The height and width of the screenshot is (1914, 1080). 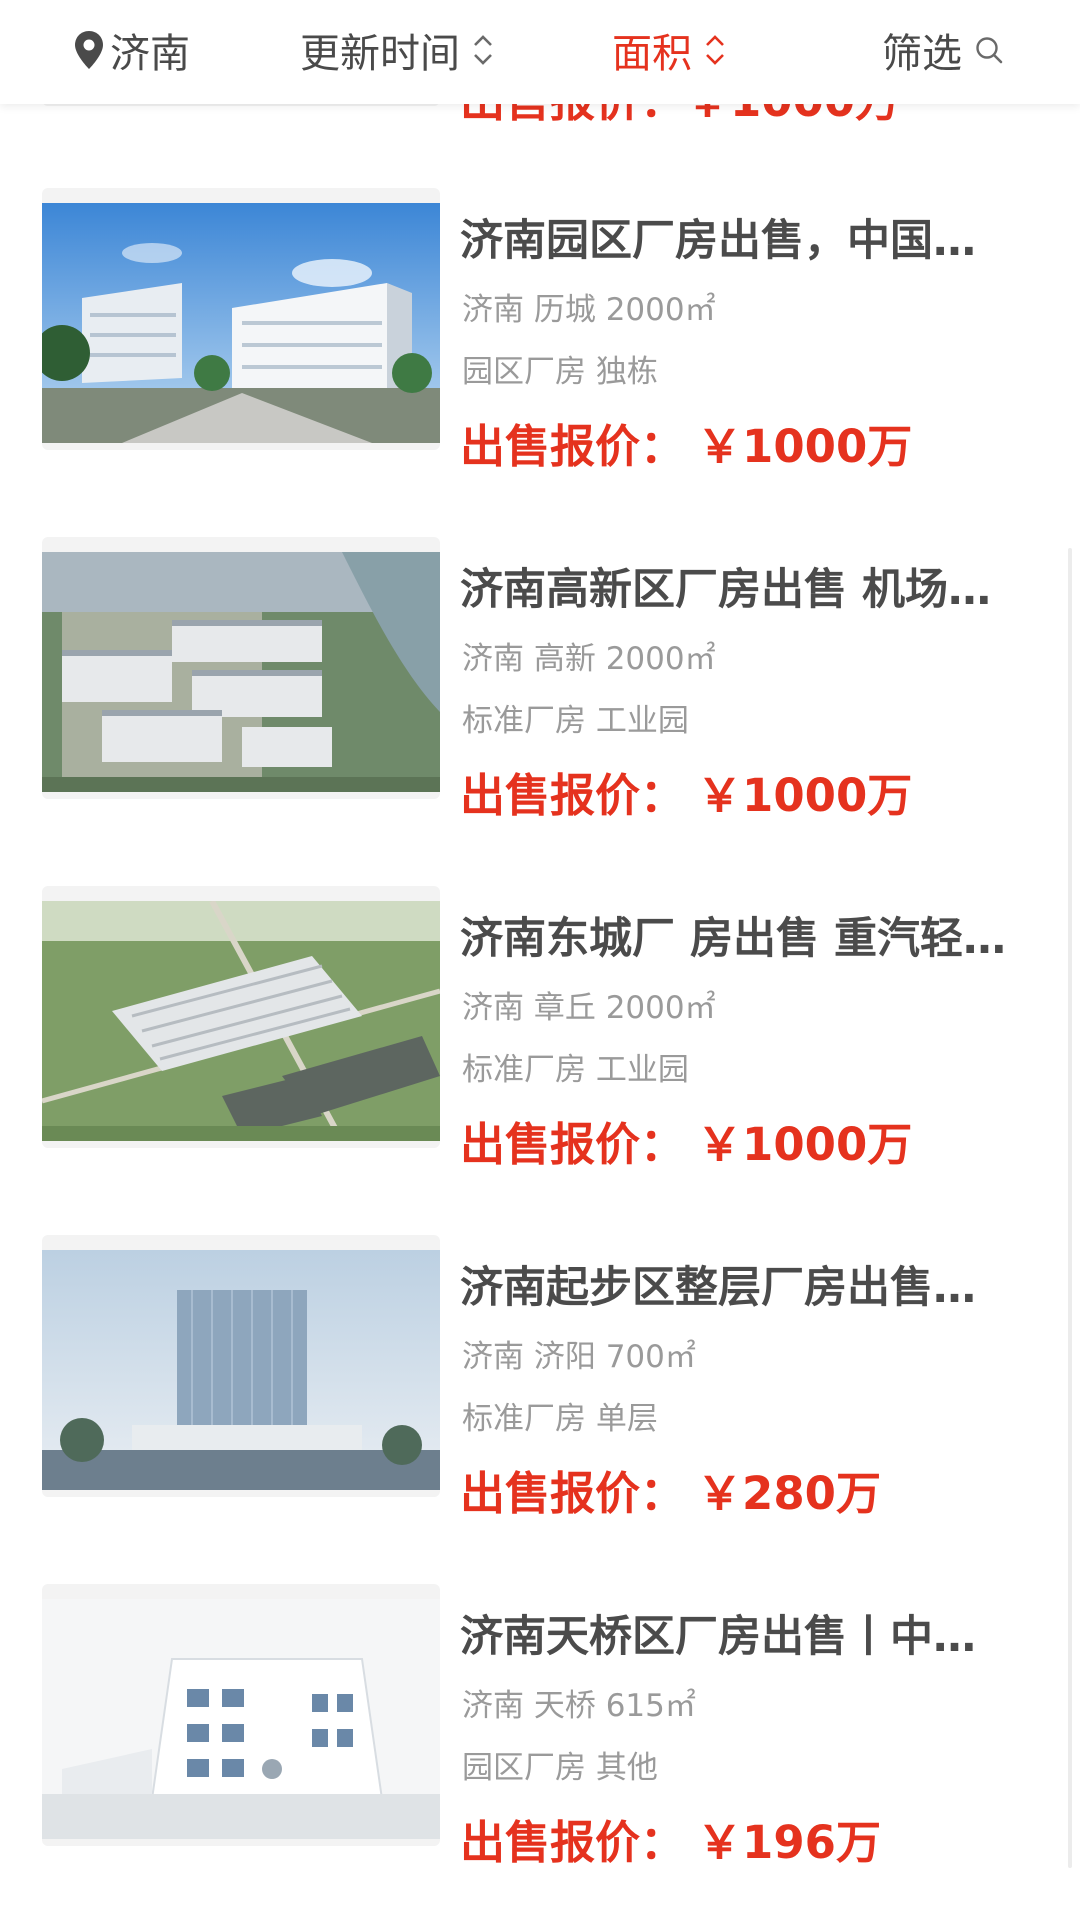 I want to click on listing-location-area: 济南 天桥 615㎡, so click(x=579, y=1706).